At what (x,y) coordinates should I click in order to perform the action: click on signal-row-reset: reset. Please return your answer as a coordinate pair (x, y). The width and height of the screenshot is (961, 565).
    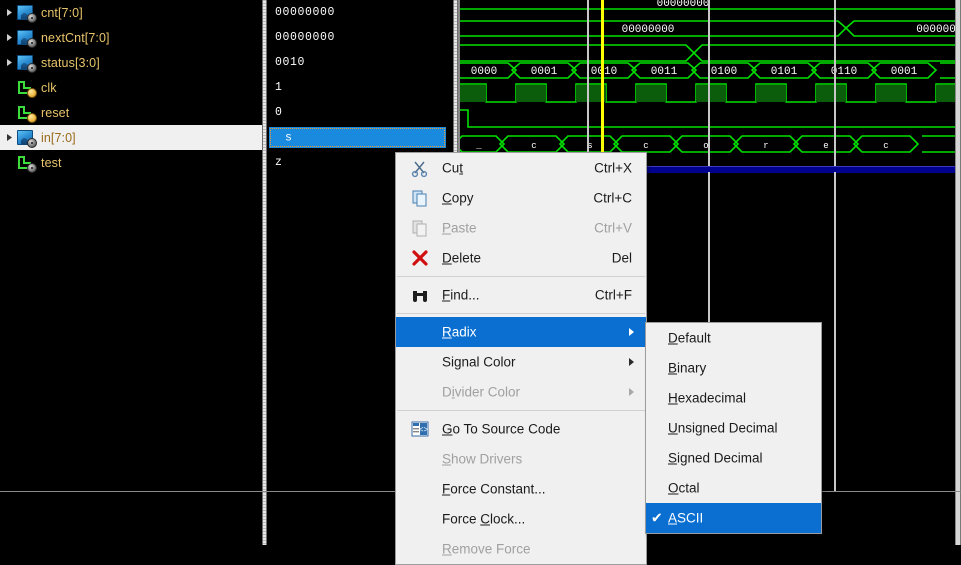
    Looking at the image, I should click on (131, 112).